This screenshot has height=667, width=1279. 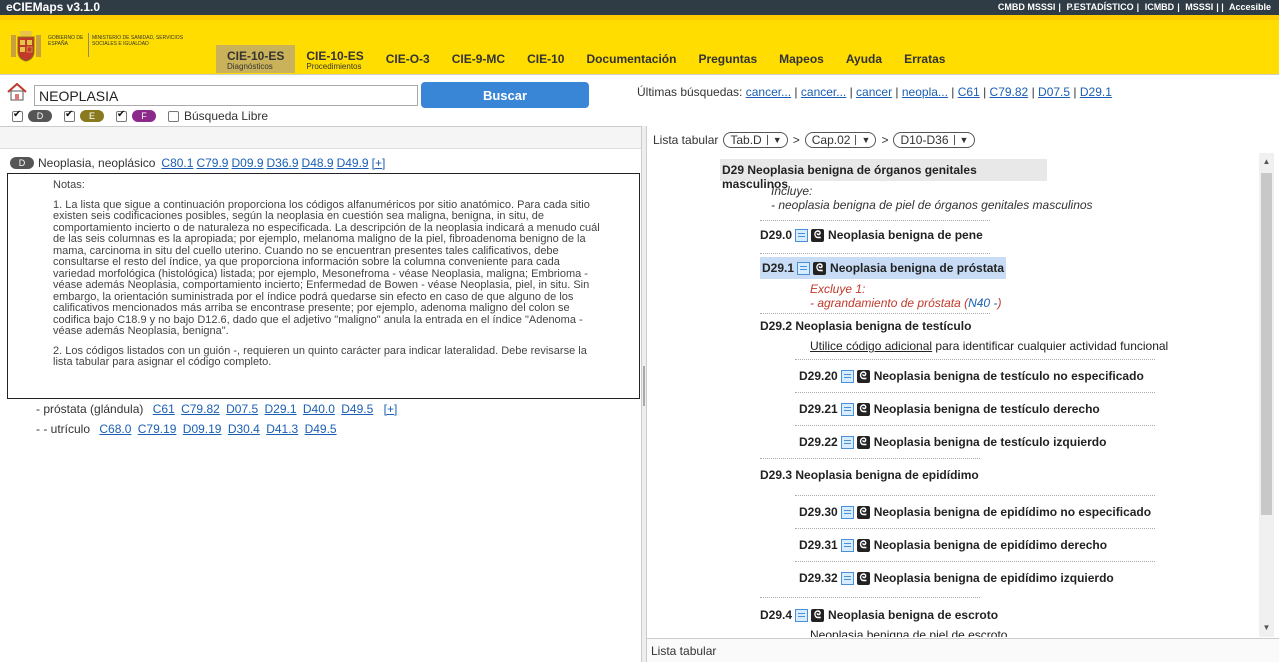 What do you see at coordinates (755, 140) in the screenshot?
I see `crumb-tab: Tab.D ▼` at bounding box center [755, 140].